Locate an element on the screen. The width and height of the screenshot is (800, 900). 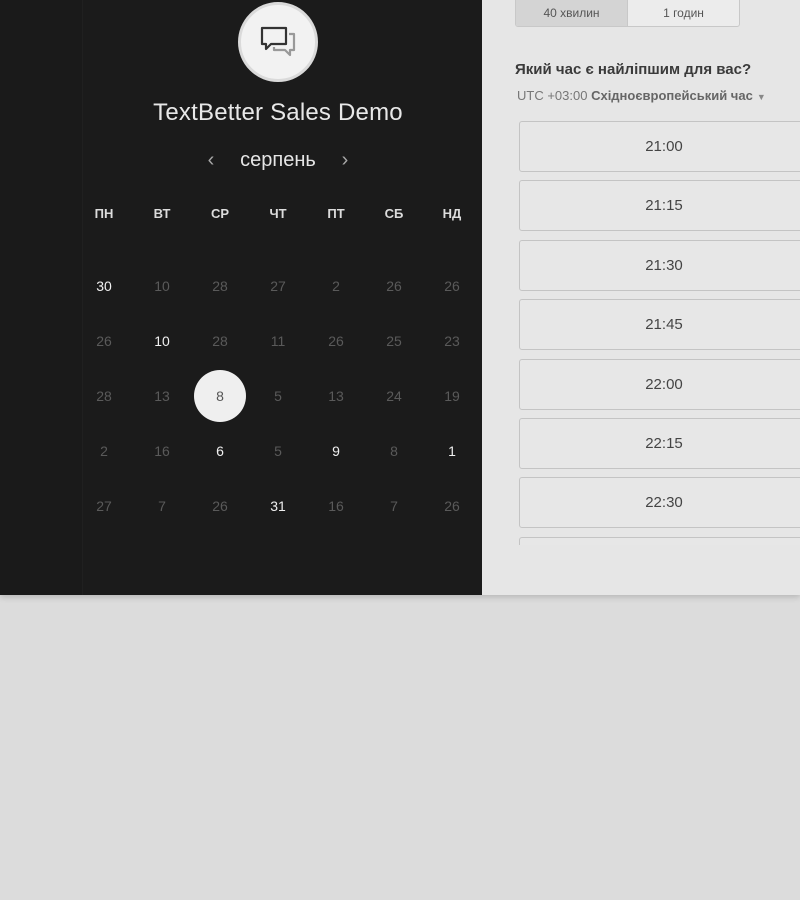
calendar-day: 10 is located at coordinates (162, 340).